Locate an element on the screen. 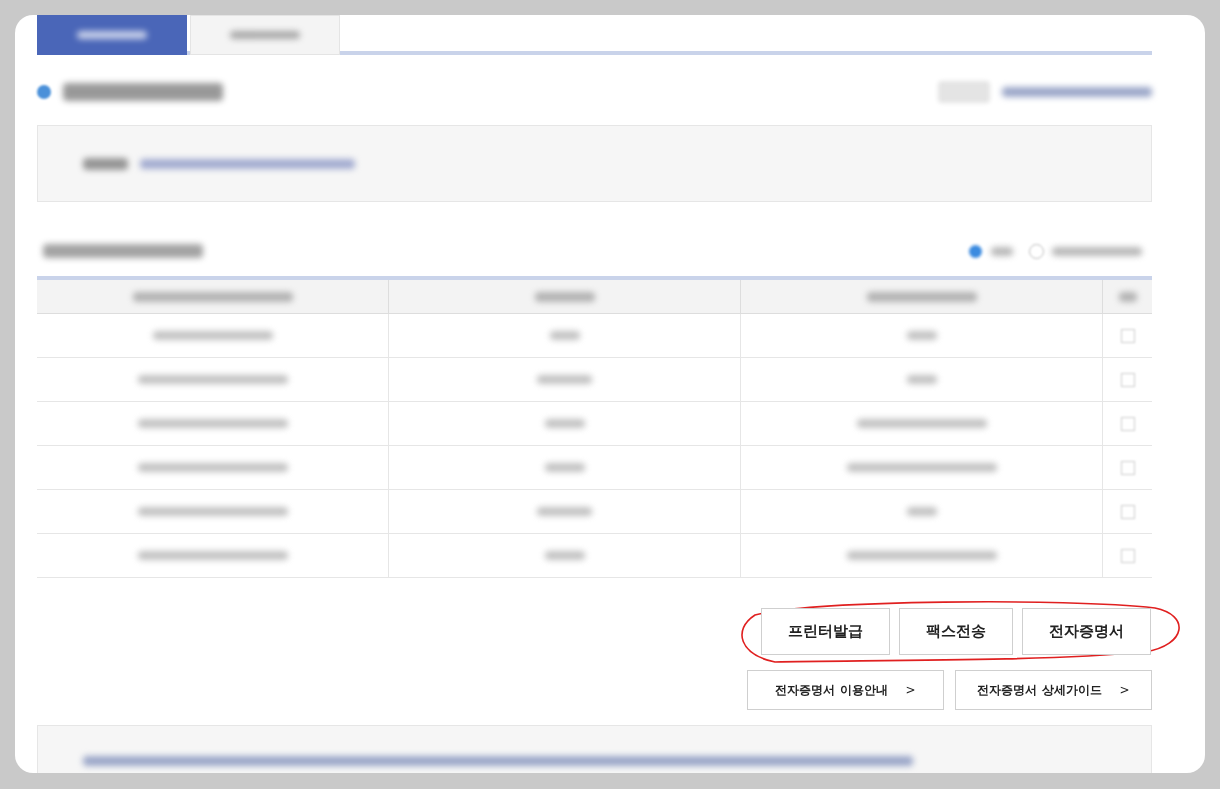 The image size is (1220, 789). action-button: 팩스전송 is located at coordinates (956, 631).